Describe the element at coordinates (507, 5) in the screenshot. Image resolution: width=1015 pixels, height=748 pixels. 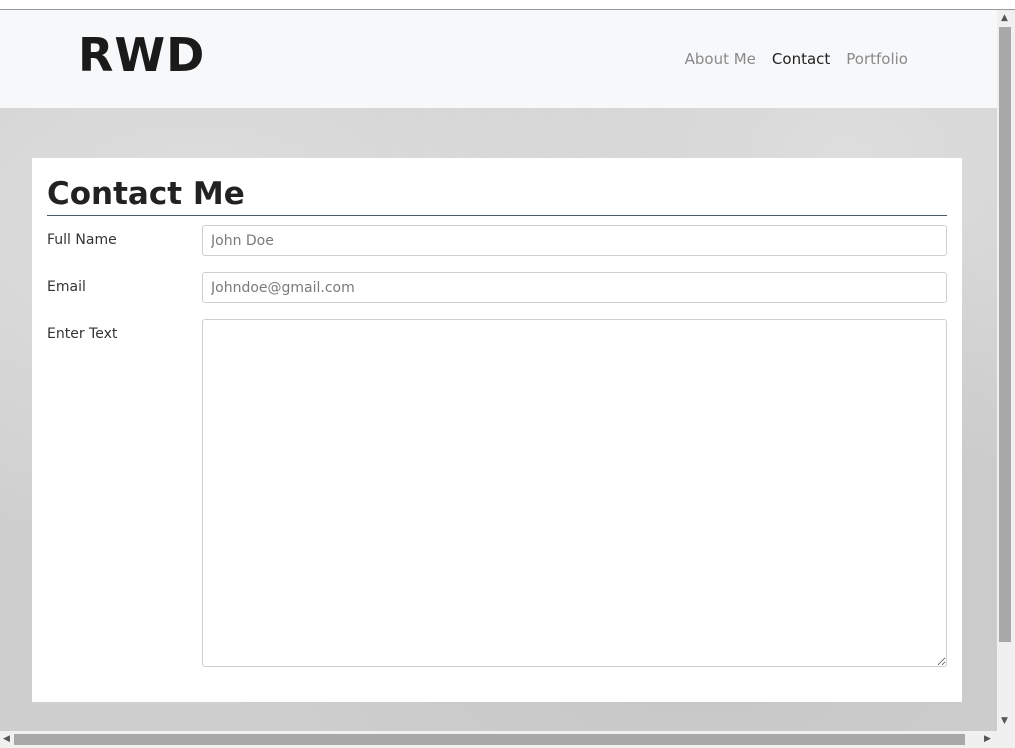
I see `window-top-border` at that location.